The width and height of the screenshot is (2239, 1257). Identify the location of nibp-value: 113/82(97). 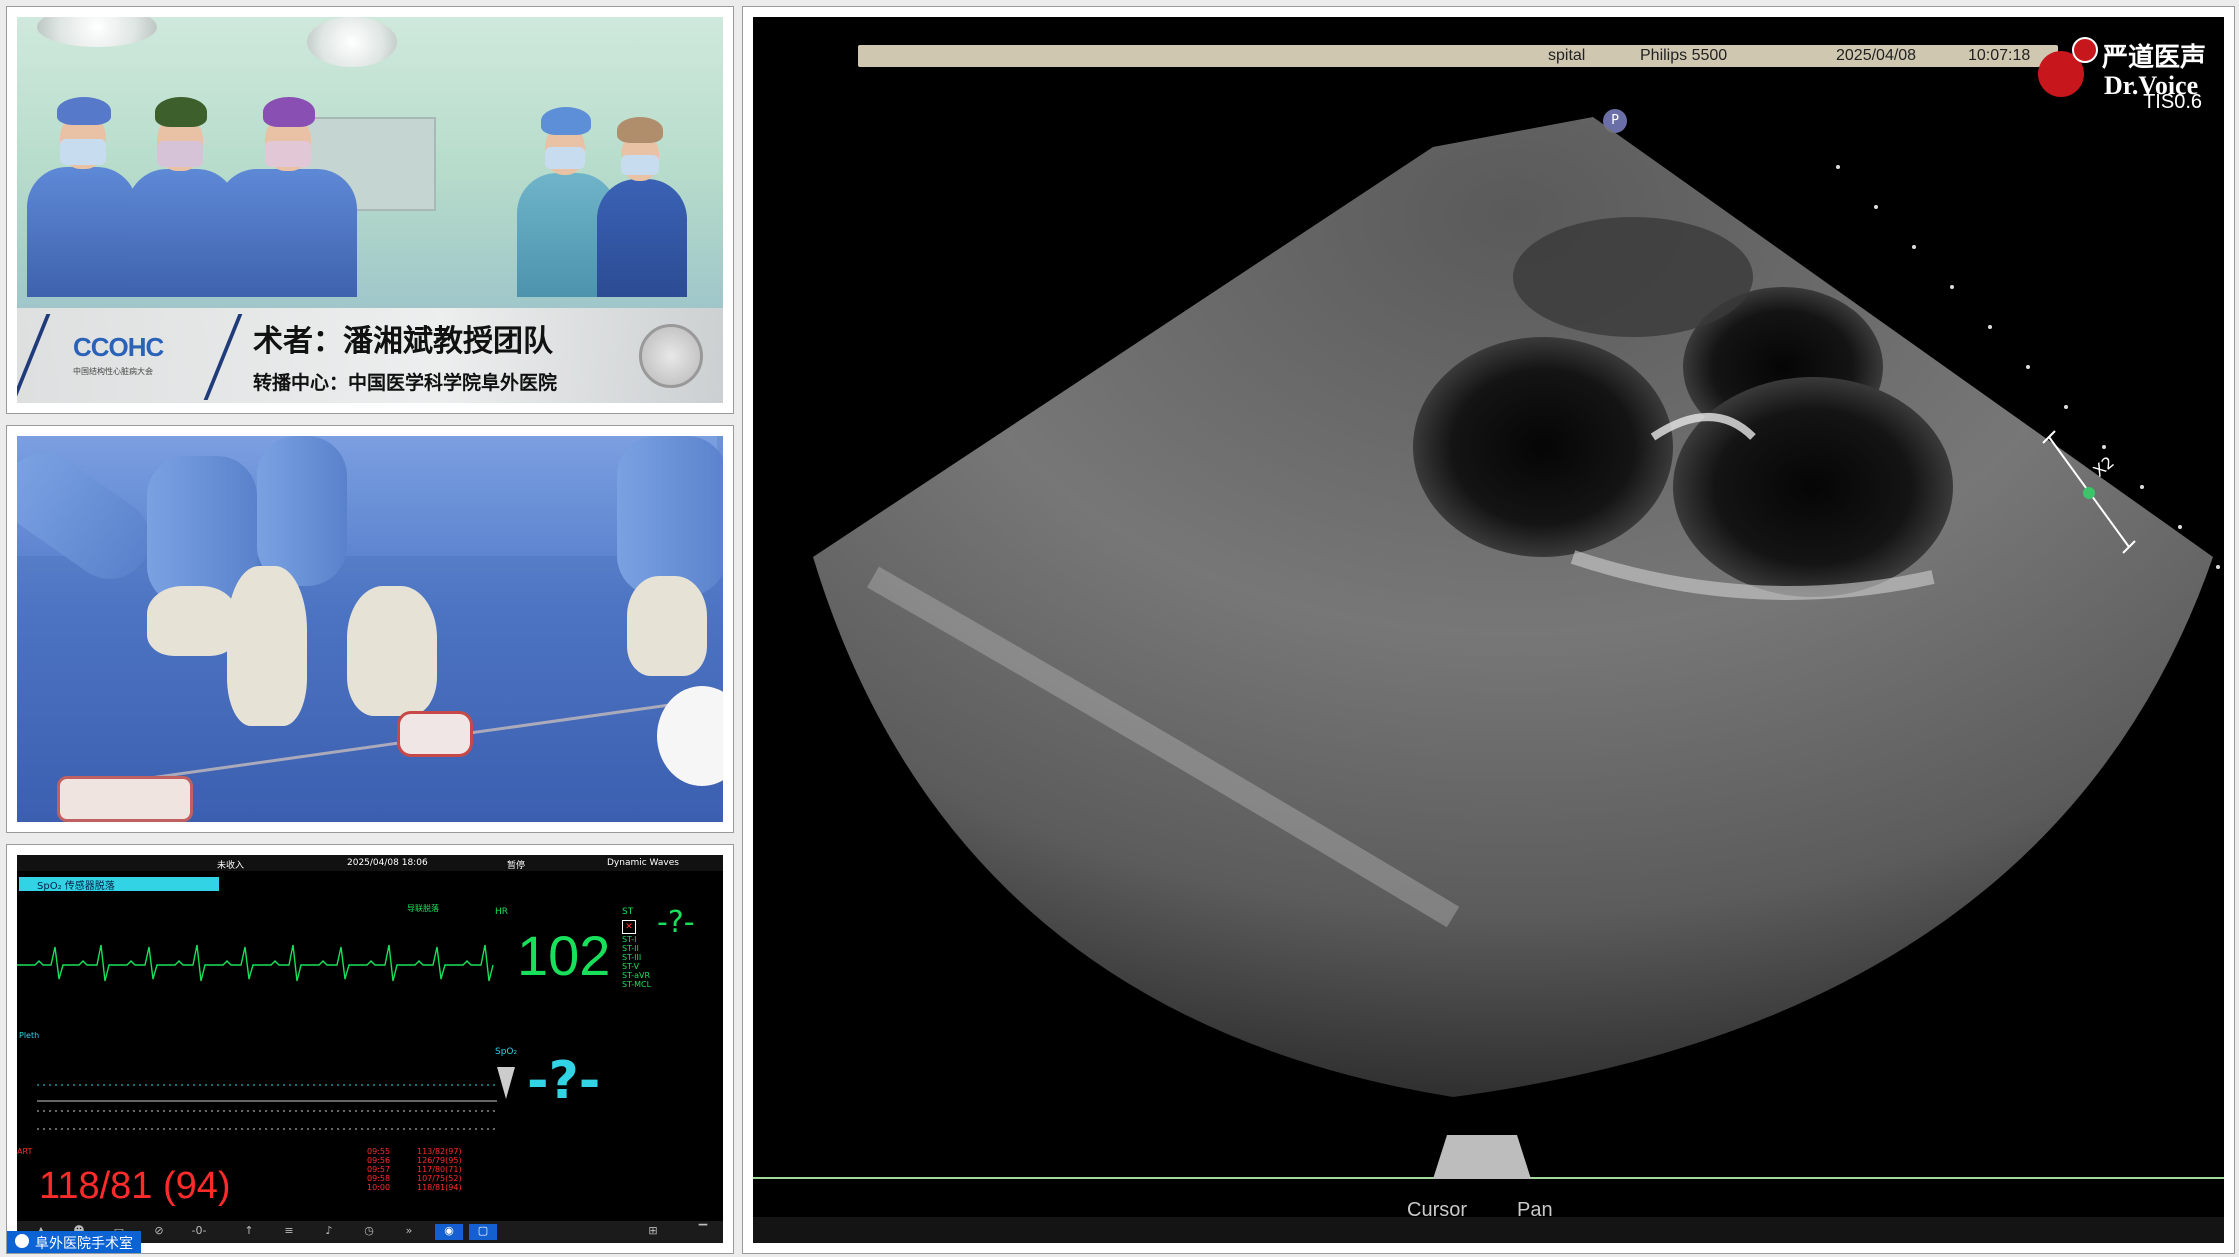
(439, 1151).